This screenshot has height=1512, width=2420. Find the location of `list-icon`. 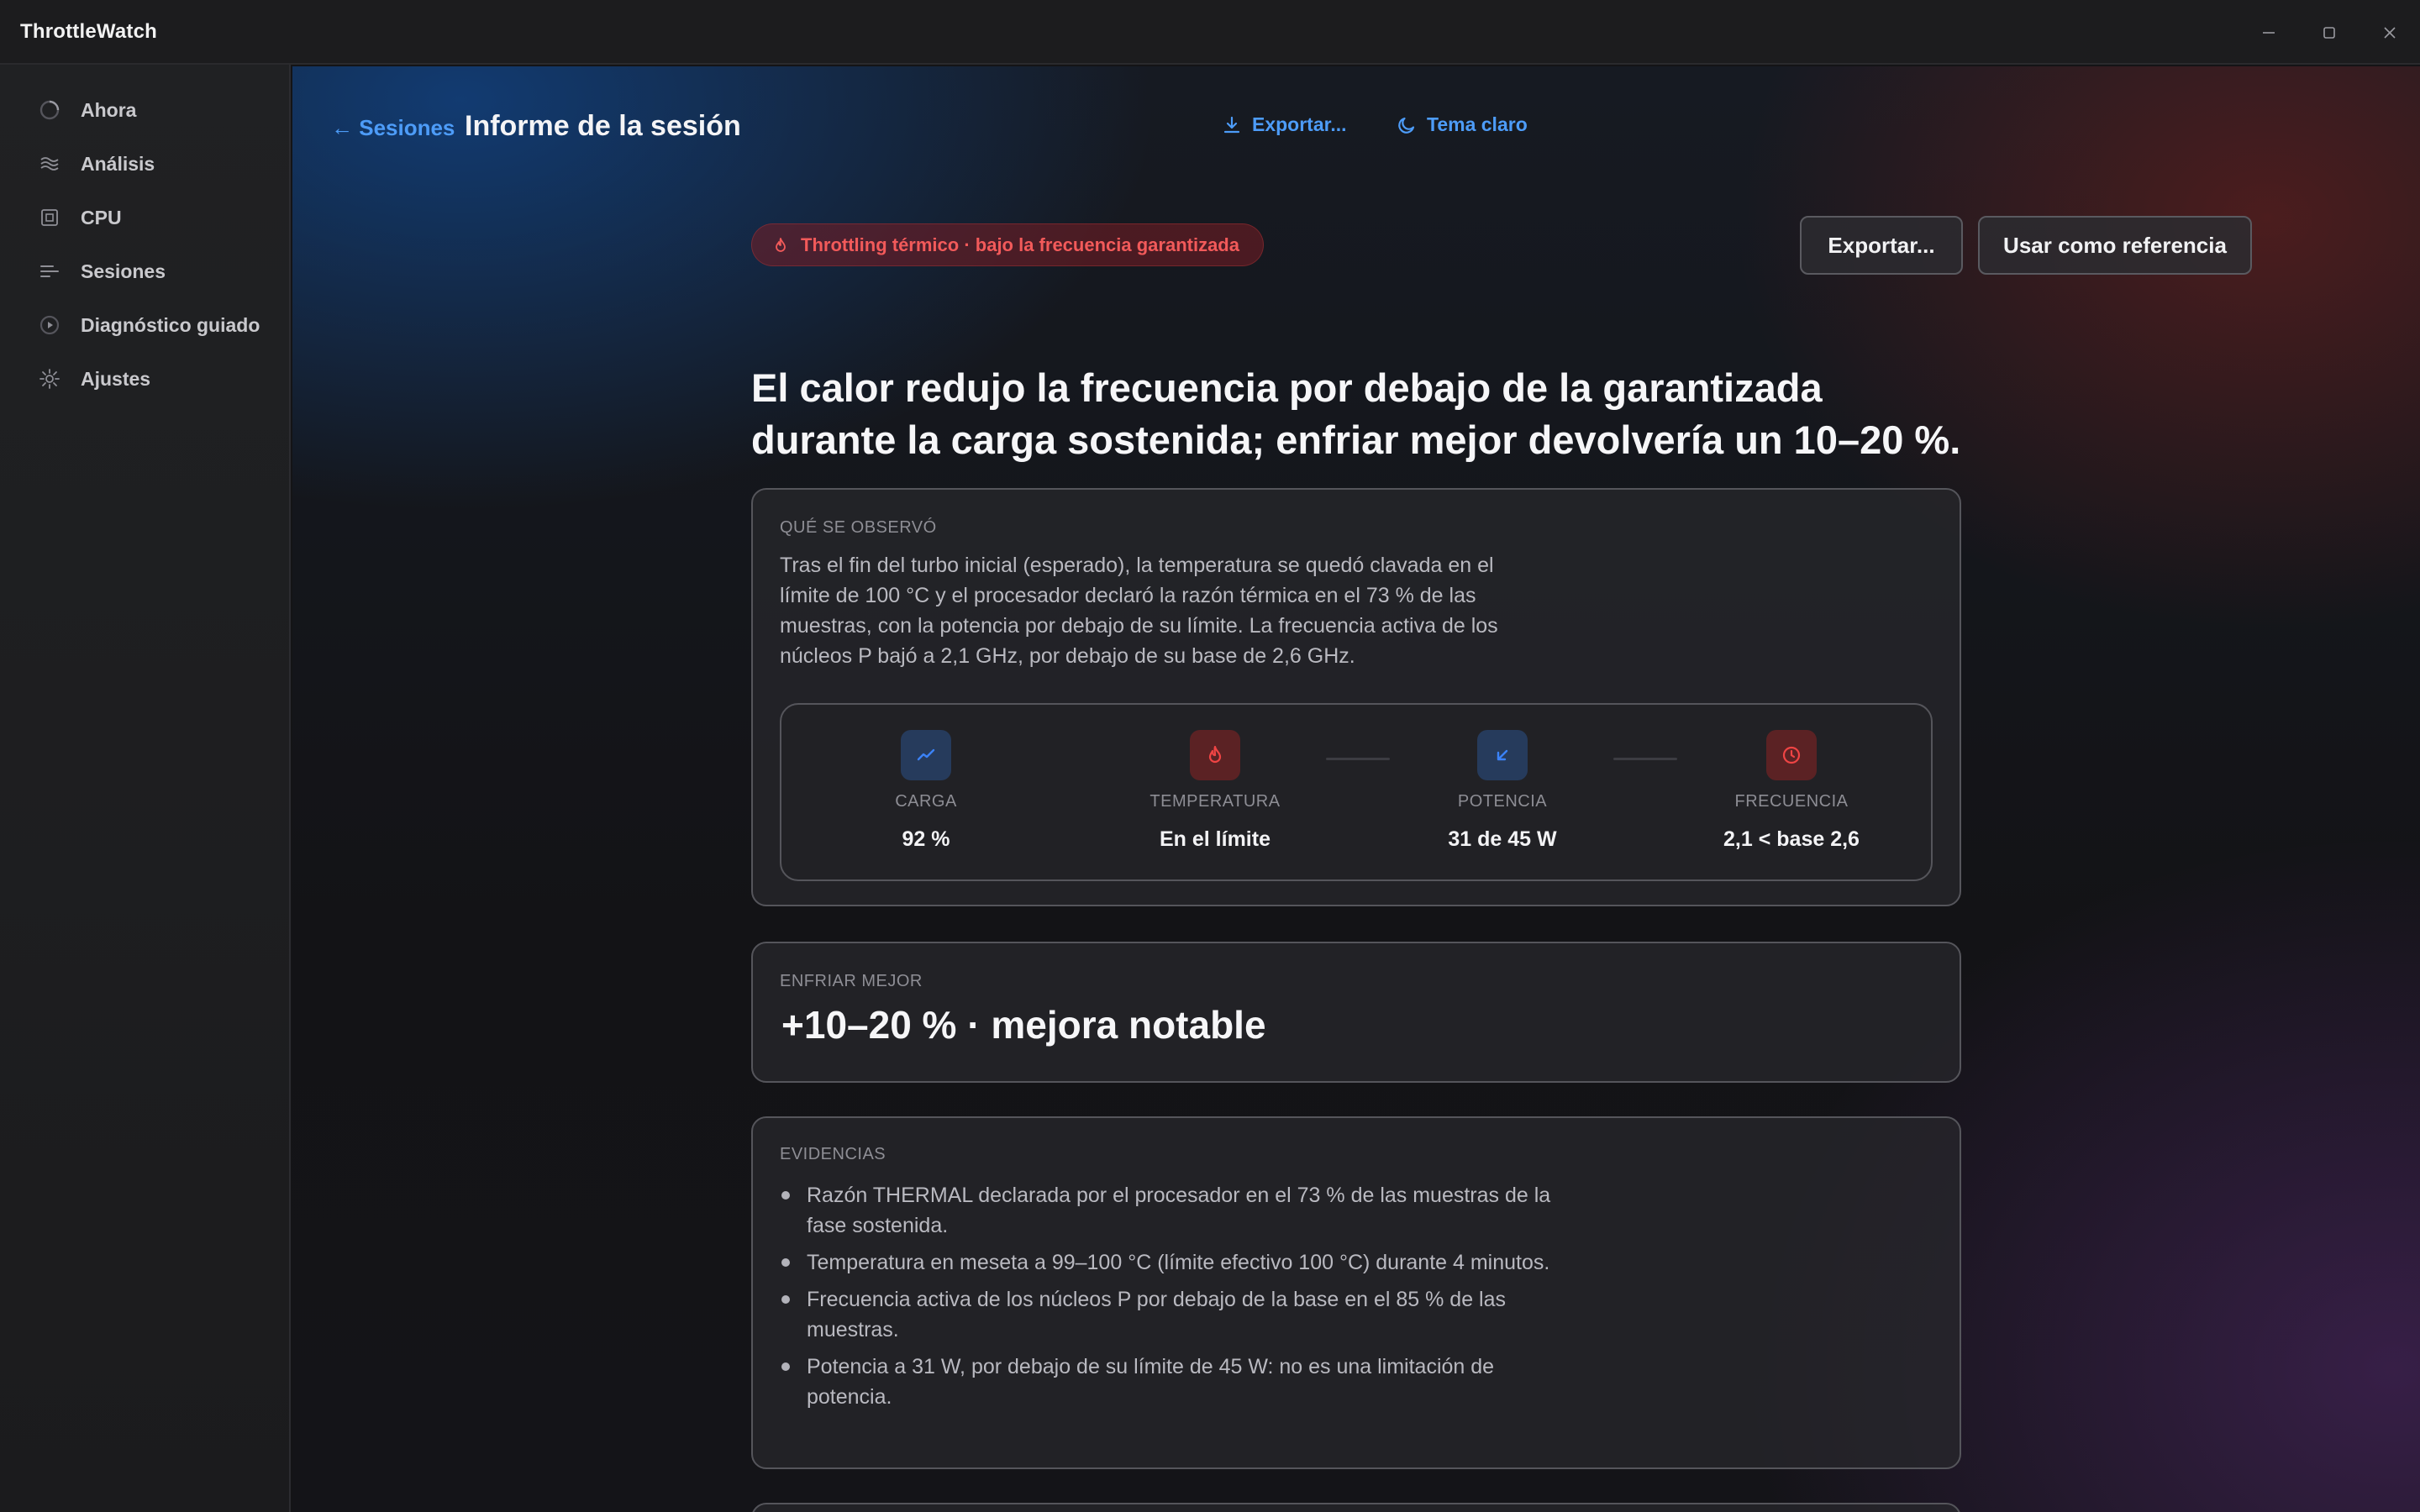

list-icon is located at coordinates (50, 271).